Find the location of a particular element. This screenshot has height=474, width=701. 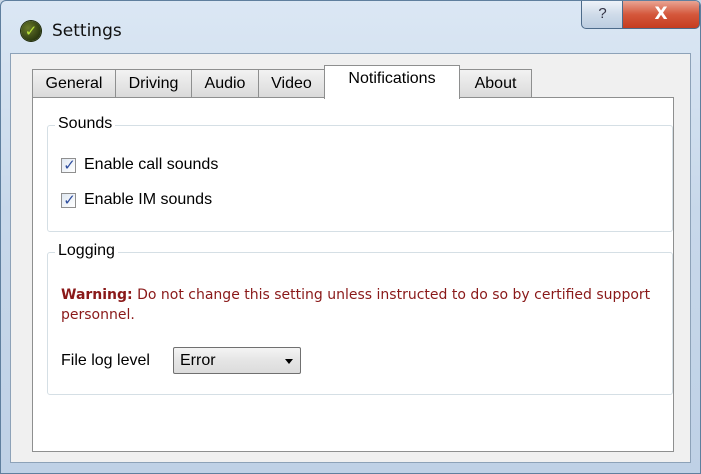

app-logo-icon: ✓ is located at coordinates (31, 31).